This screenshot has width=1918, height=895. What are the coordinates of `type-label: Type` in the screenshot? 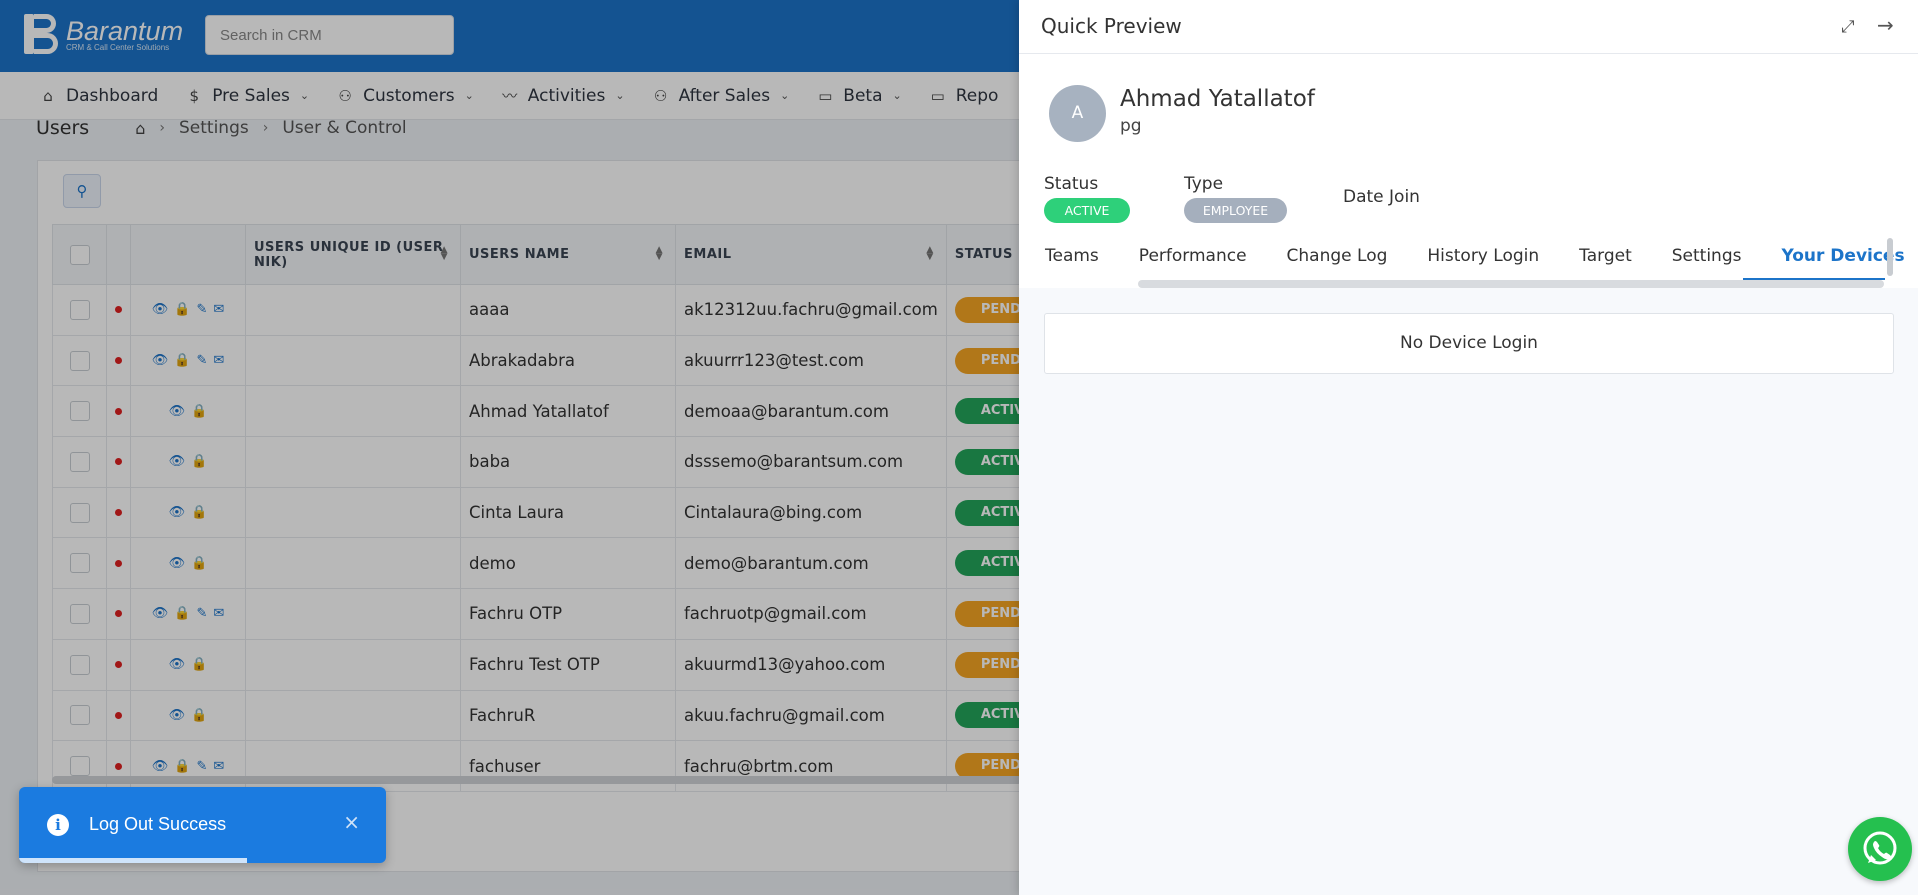 It's located at (1204, 184).